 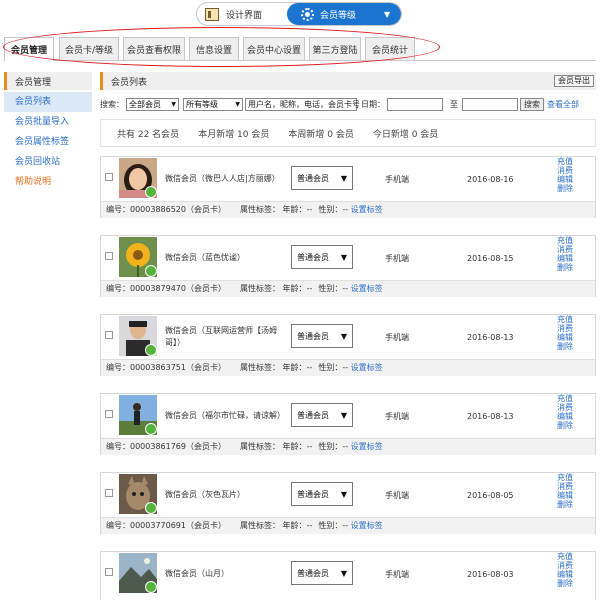 What do you see at coordinates (48, 182) in the screenshot?
I see `sidebar-item-help: 帮助说明` at bounding box center [48, 182].